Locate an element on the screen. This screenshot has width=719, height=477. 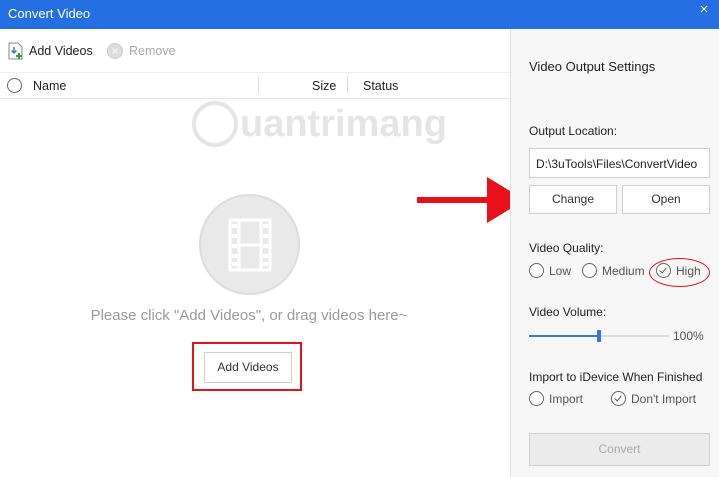
option-label: Don't Import is located at coordinates (663, 398).